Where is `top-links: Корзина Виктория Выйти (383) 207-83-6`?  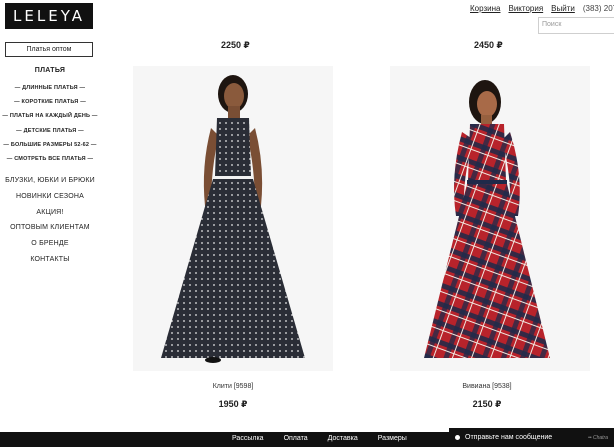 top-links: Корзина Виктория Выйти (383) 207-83-6 is located at coordinates (542, 8).